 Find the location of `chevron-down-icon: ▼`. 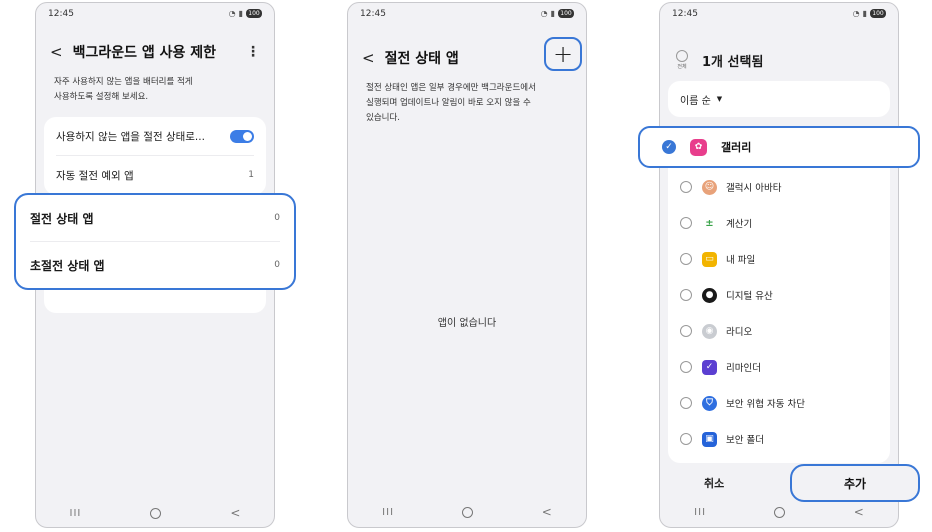

chevron-down-icon: ▼ is located at coordinates (719, 99).